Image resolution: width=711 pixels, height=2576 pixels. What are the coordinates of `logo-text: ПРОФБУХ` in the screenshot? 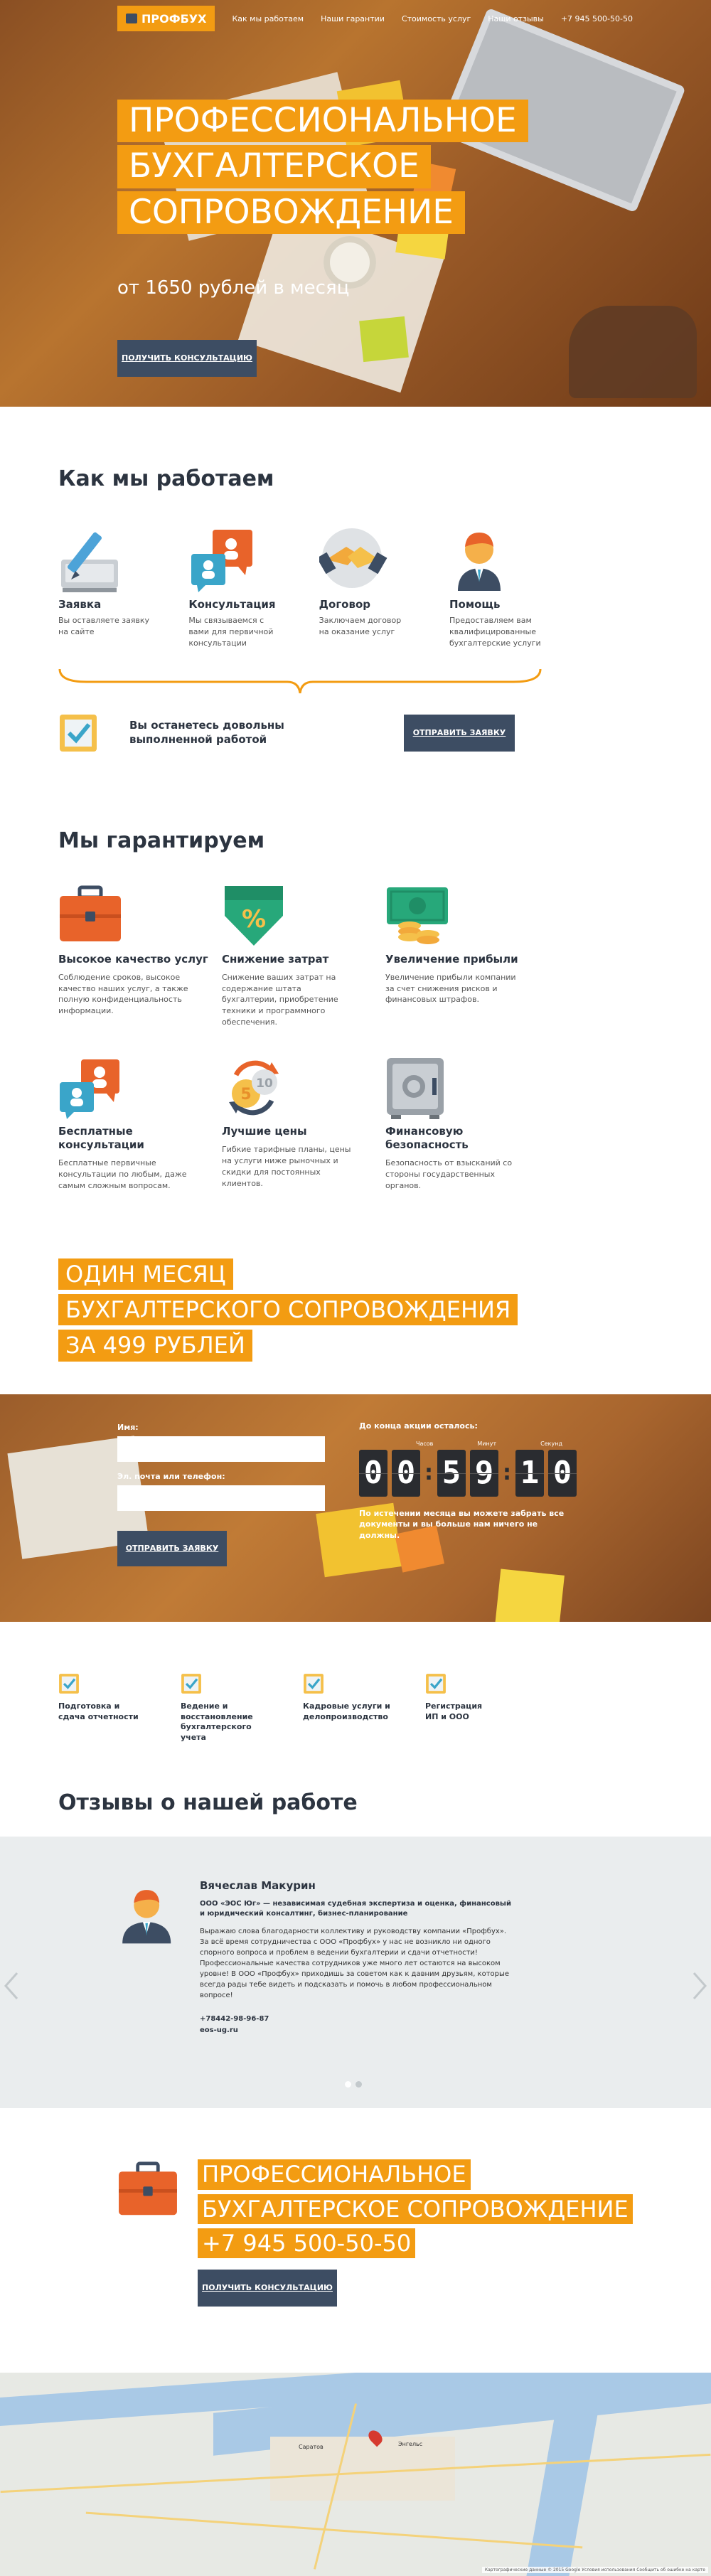 It's located at (174, 18).